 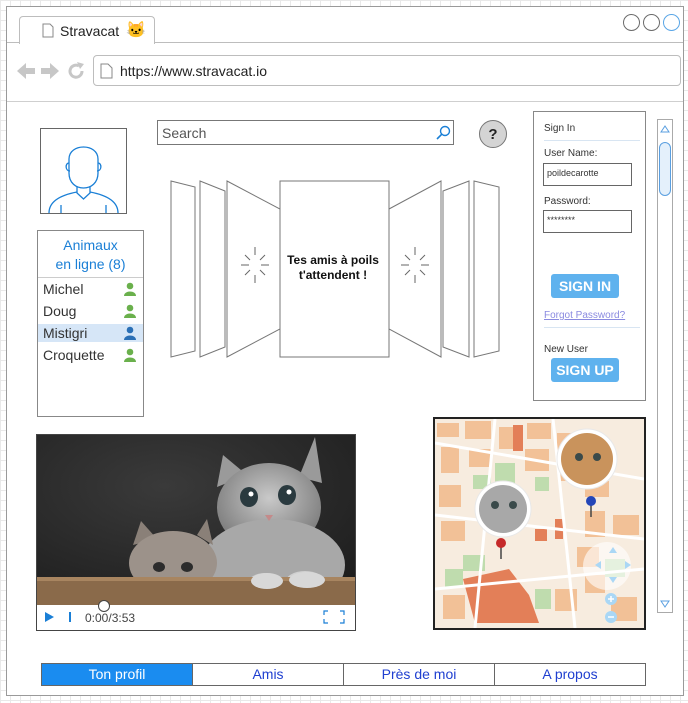 I want to click on username-label: User Name:, so click(x=571, y=153).